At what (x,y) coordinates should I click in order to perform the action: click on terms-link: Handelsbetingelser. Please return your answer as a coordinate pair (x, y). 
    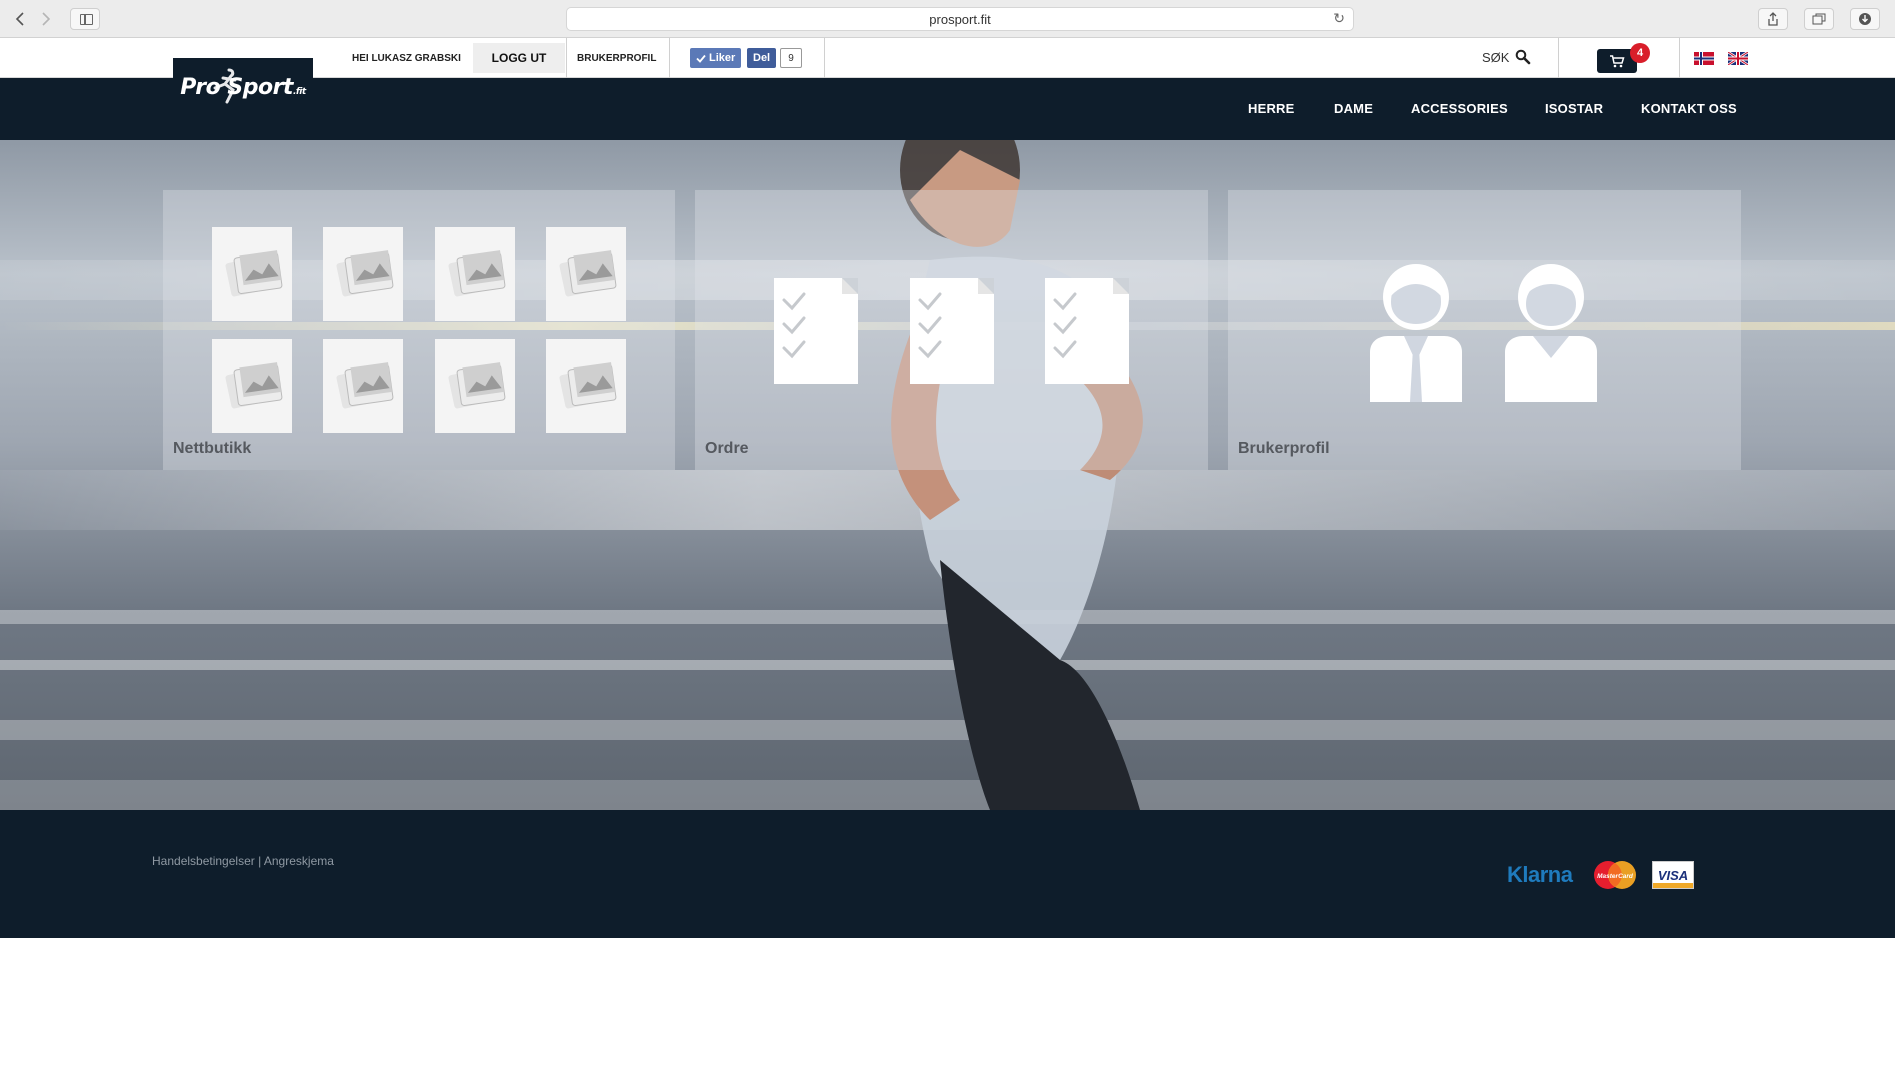
    Looking at the image, I should click on (203, 861).